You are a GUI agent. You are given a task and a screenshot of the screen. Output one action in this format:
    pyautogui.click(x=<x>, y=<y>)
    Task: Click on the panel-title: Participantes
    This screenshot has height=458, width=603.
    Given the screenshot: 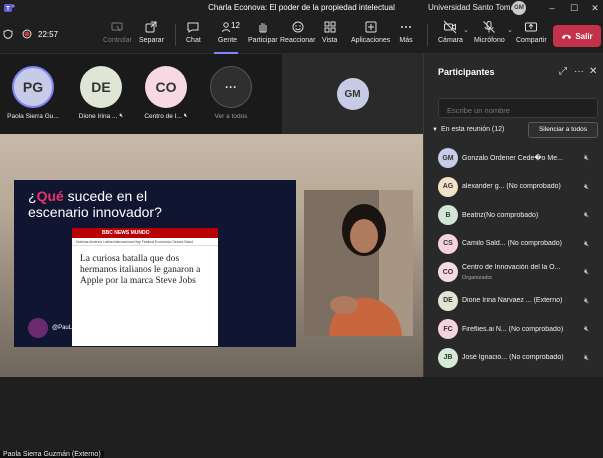 What is the action you would take?
    pyautogui.click(x=466, y=72)
    